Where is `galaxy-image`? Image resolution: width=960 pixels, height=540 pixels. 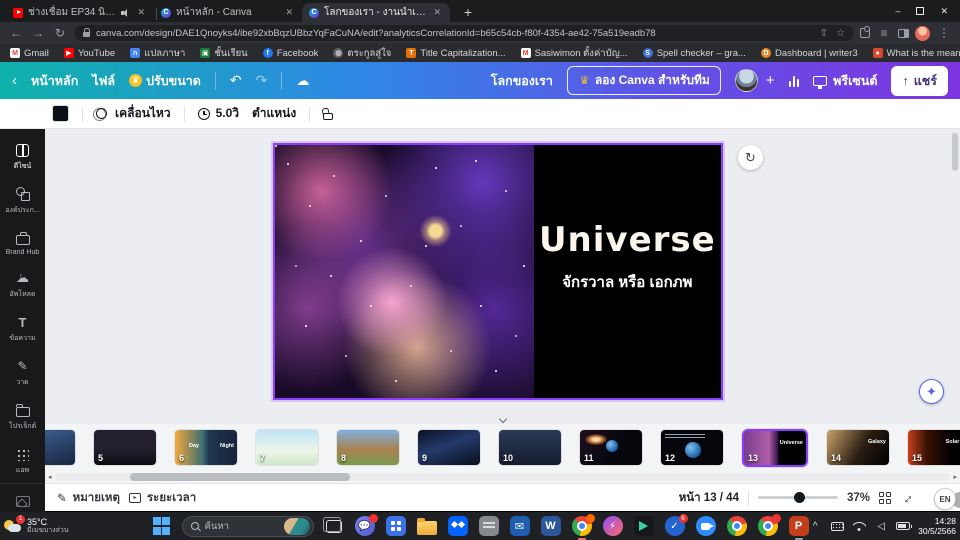
galaxy-image is located at coordinates (404, 271).